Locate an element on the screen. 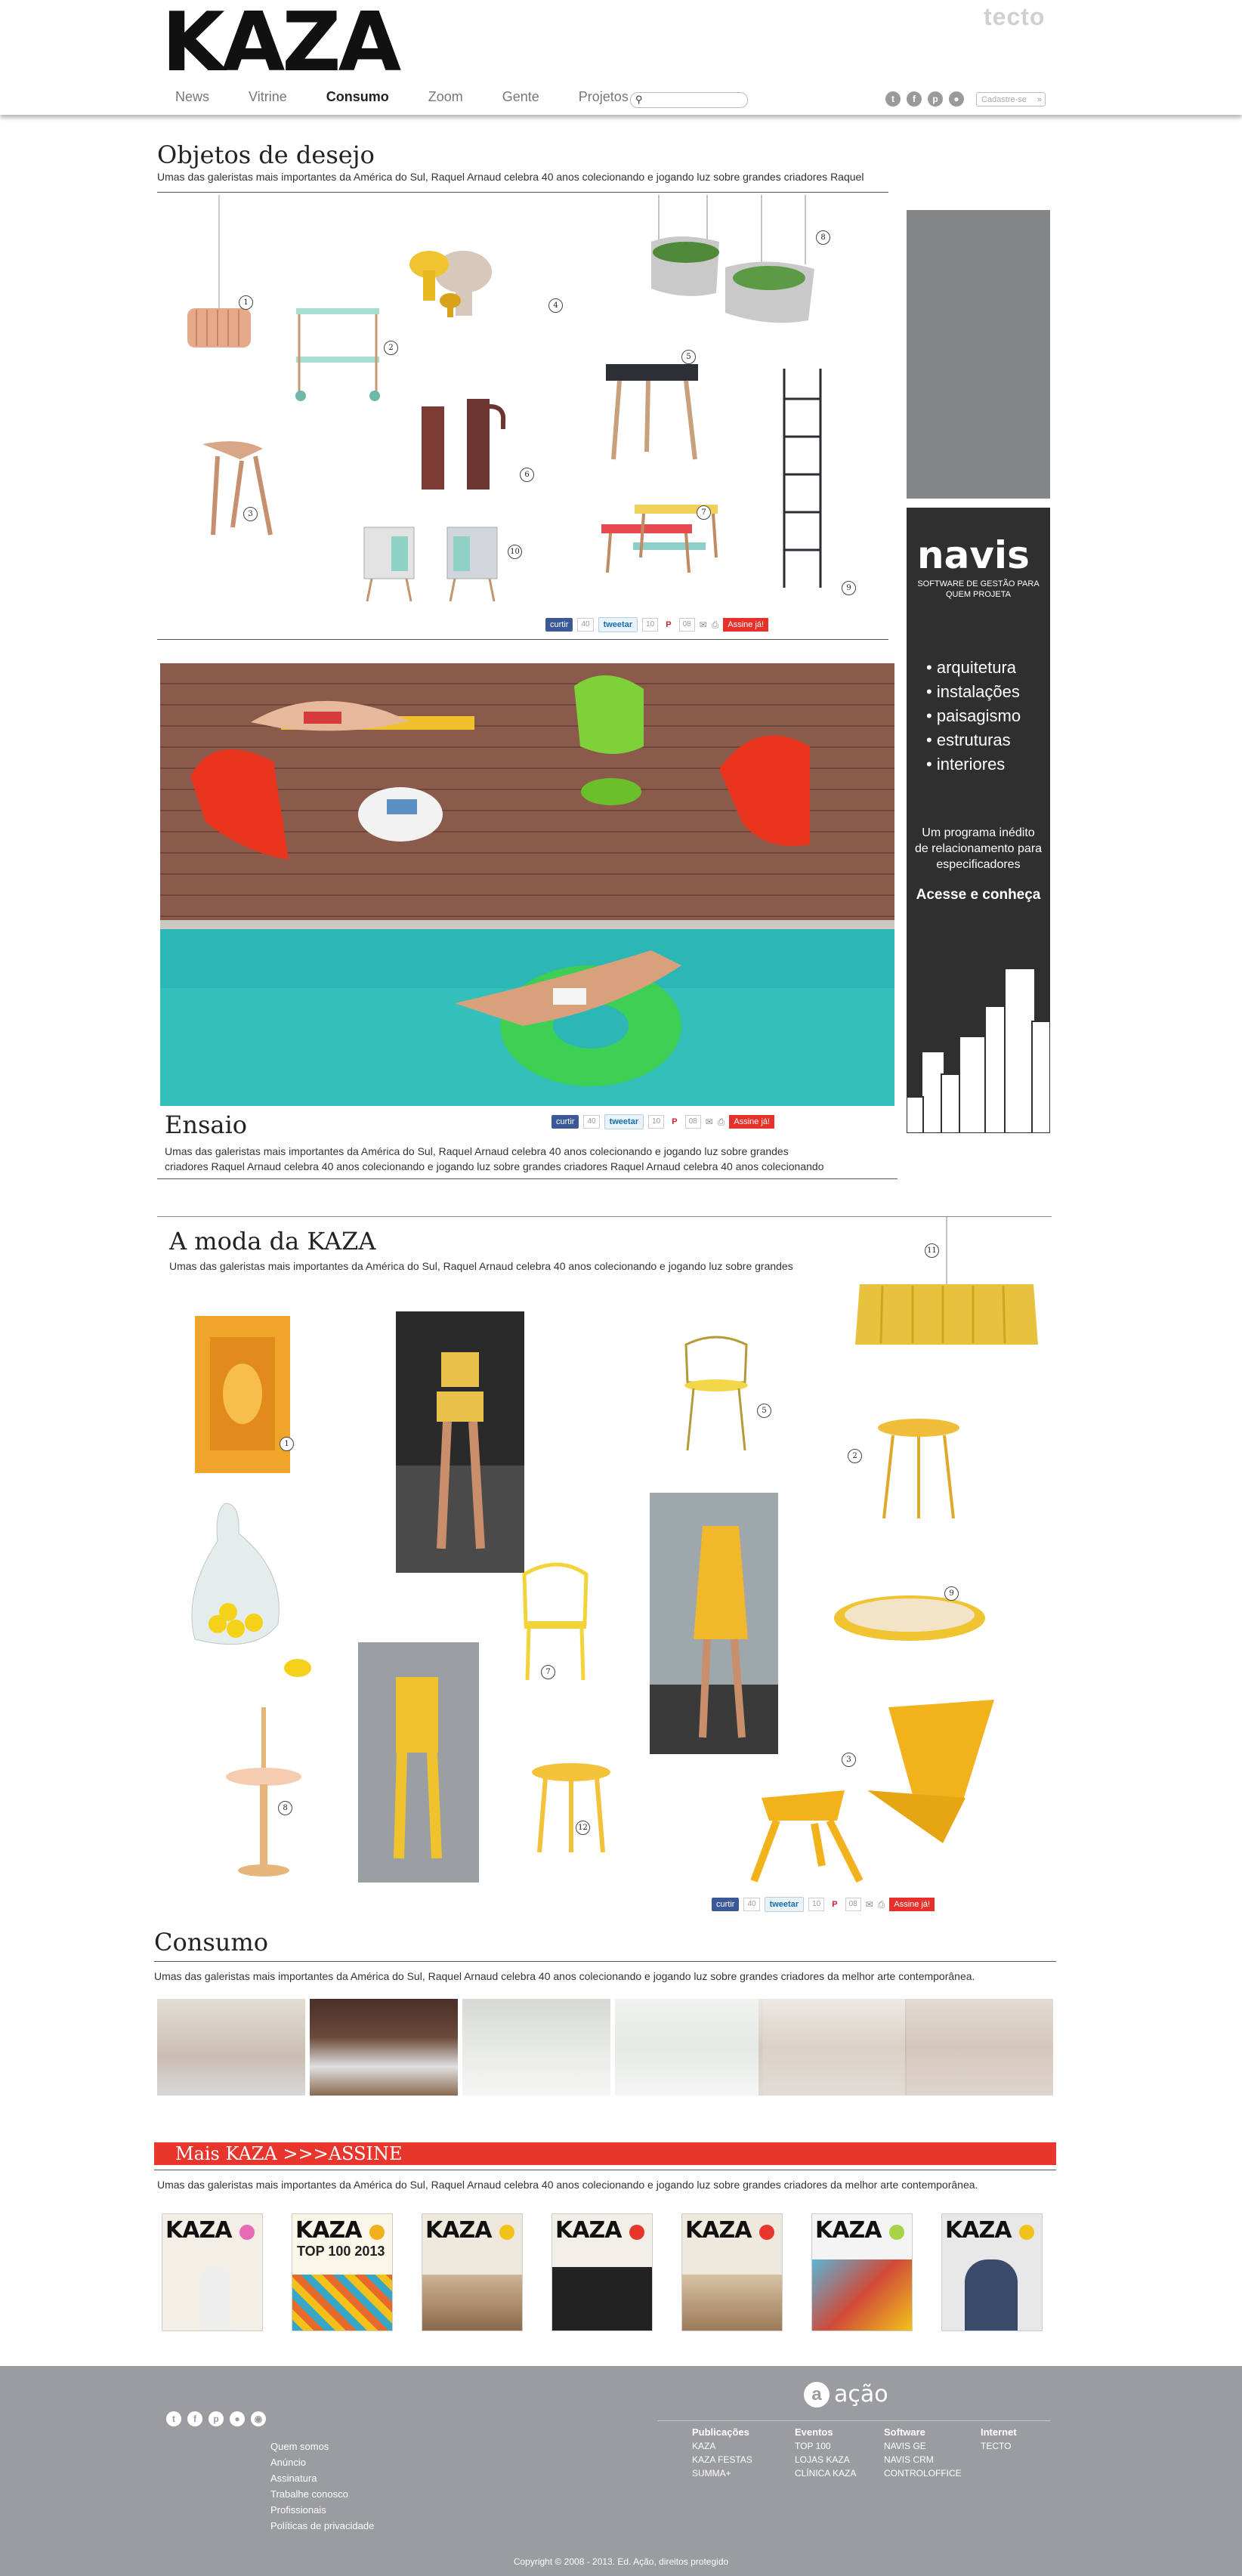 The width and height of the screenshot is (1242, 2576). objetos-collage is located at coordinates (505, 398).